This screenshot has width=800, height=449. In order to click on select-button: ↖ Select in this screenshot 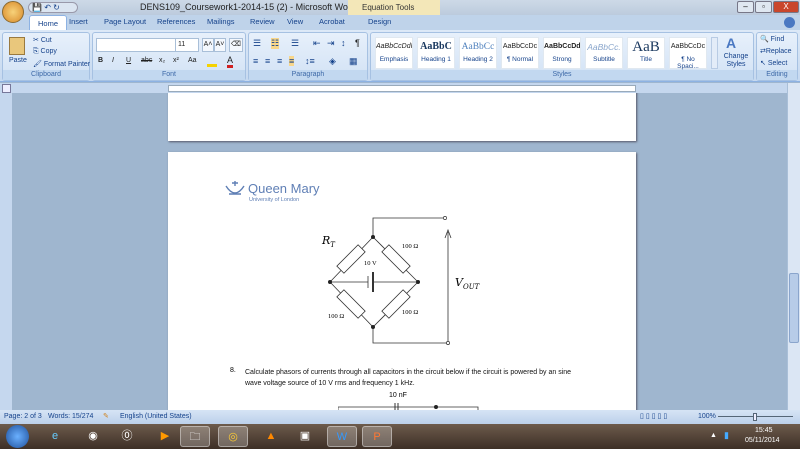, I will do `click(773, 63)`.